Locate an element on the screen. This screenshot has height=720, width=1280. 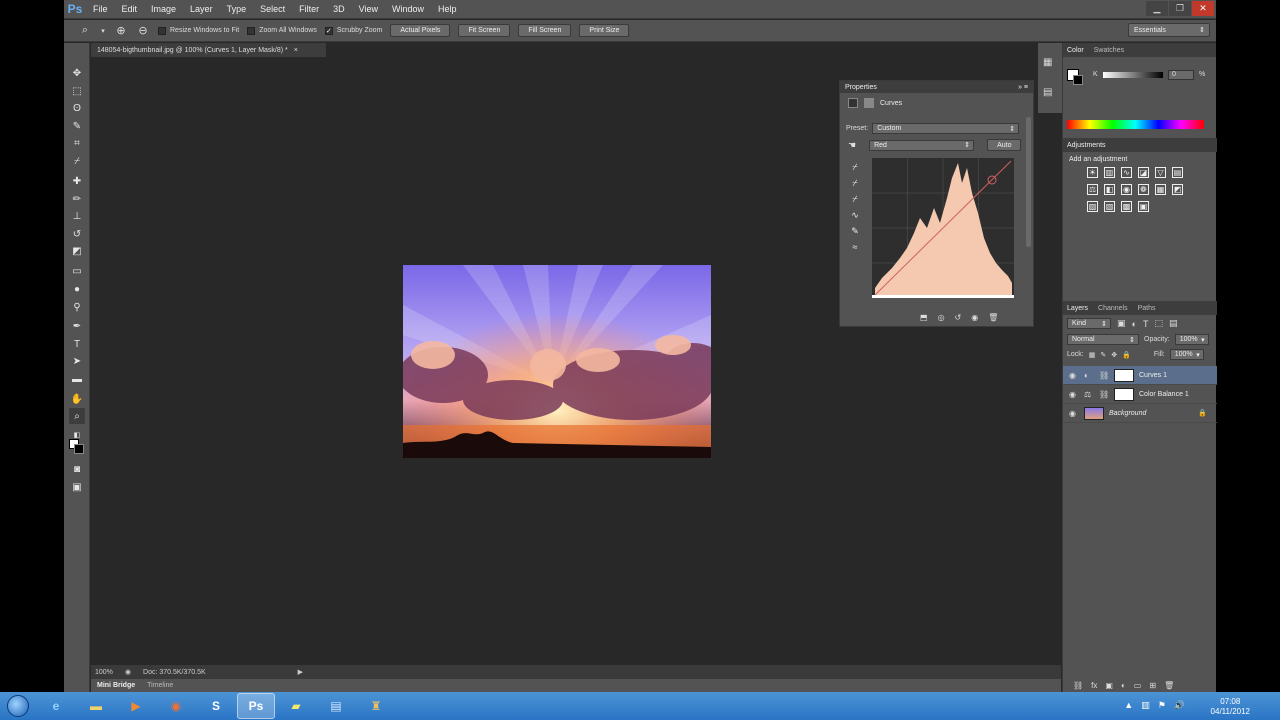
new-group-icon: ▭ is located at coordinates (1138, 685).